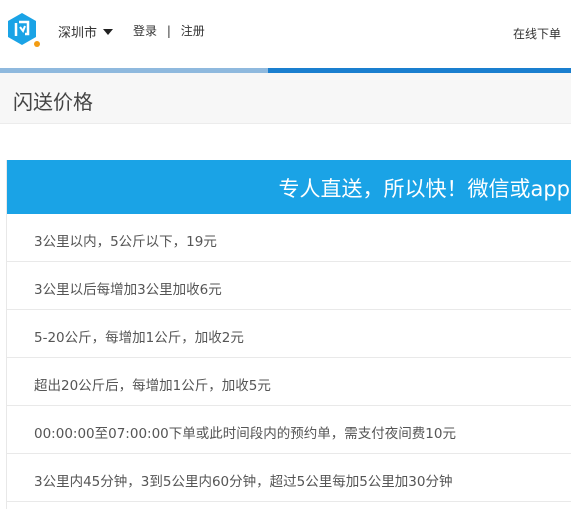 This screenshot has width=571, height=509. Describe the element at coordinates (243, 482) in the screenshot. I see `price-rule-text: 3公里内45分钟，3到5公里内60分钟，超过5公里每加5公里加30分钟` at that location.